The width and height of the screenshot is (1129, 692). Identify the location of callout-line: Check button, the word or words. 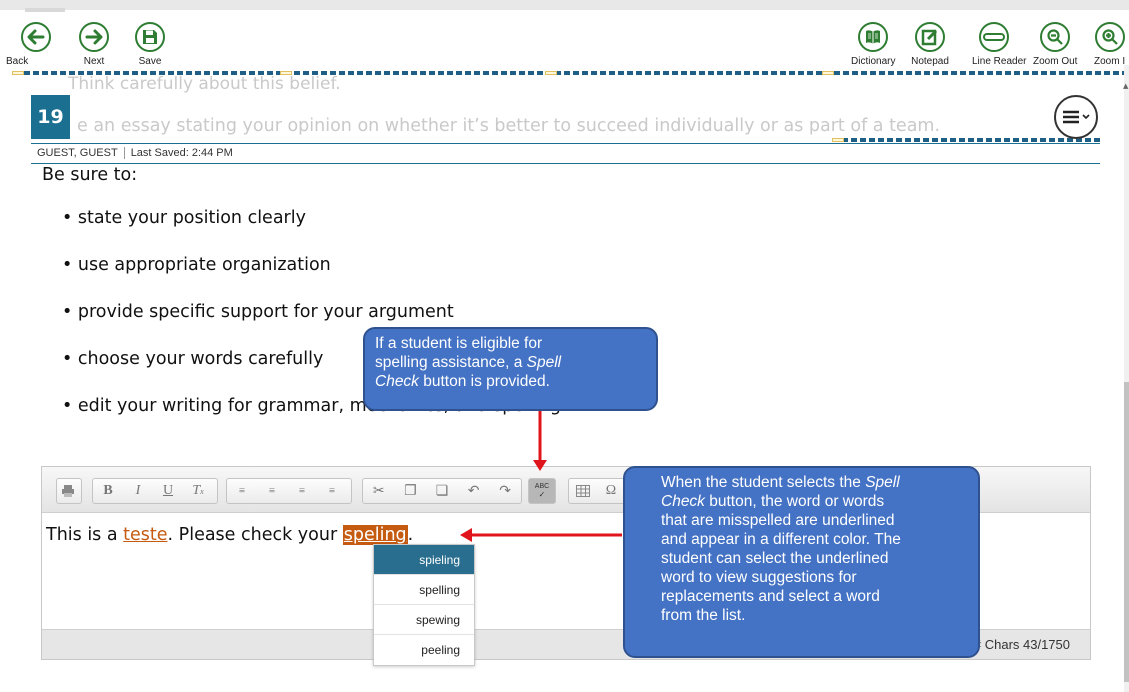
(814, 501).